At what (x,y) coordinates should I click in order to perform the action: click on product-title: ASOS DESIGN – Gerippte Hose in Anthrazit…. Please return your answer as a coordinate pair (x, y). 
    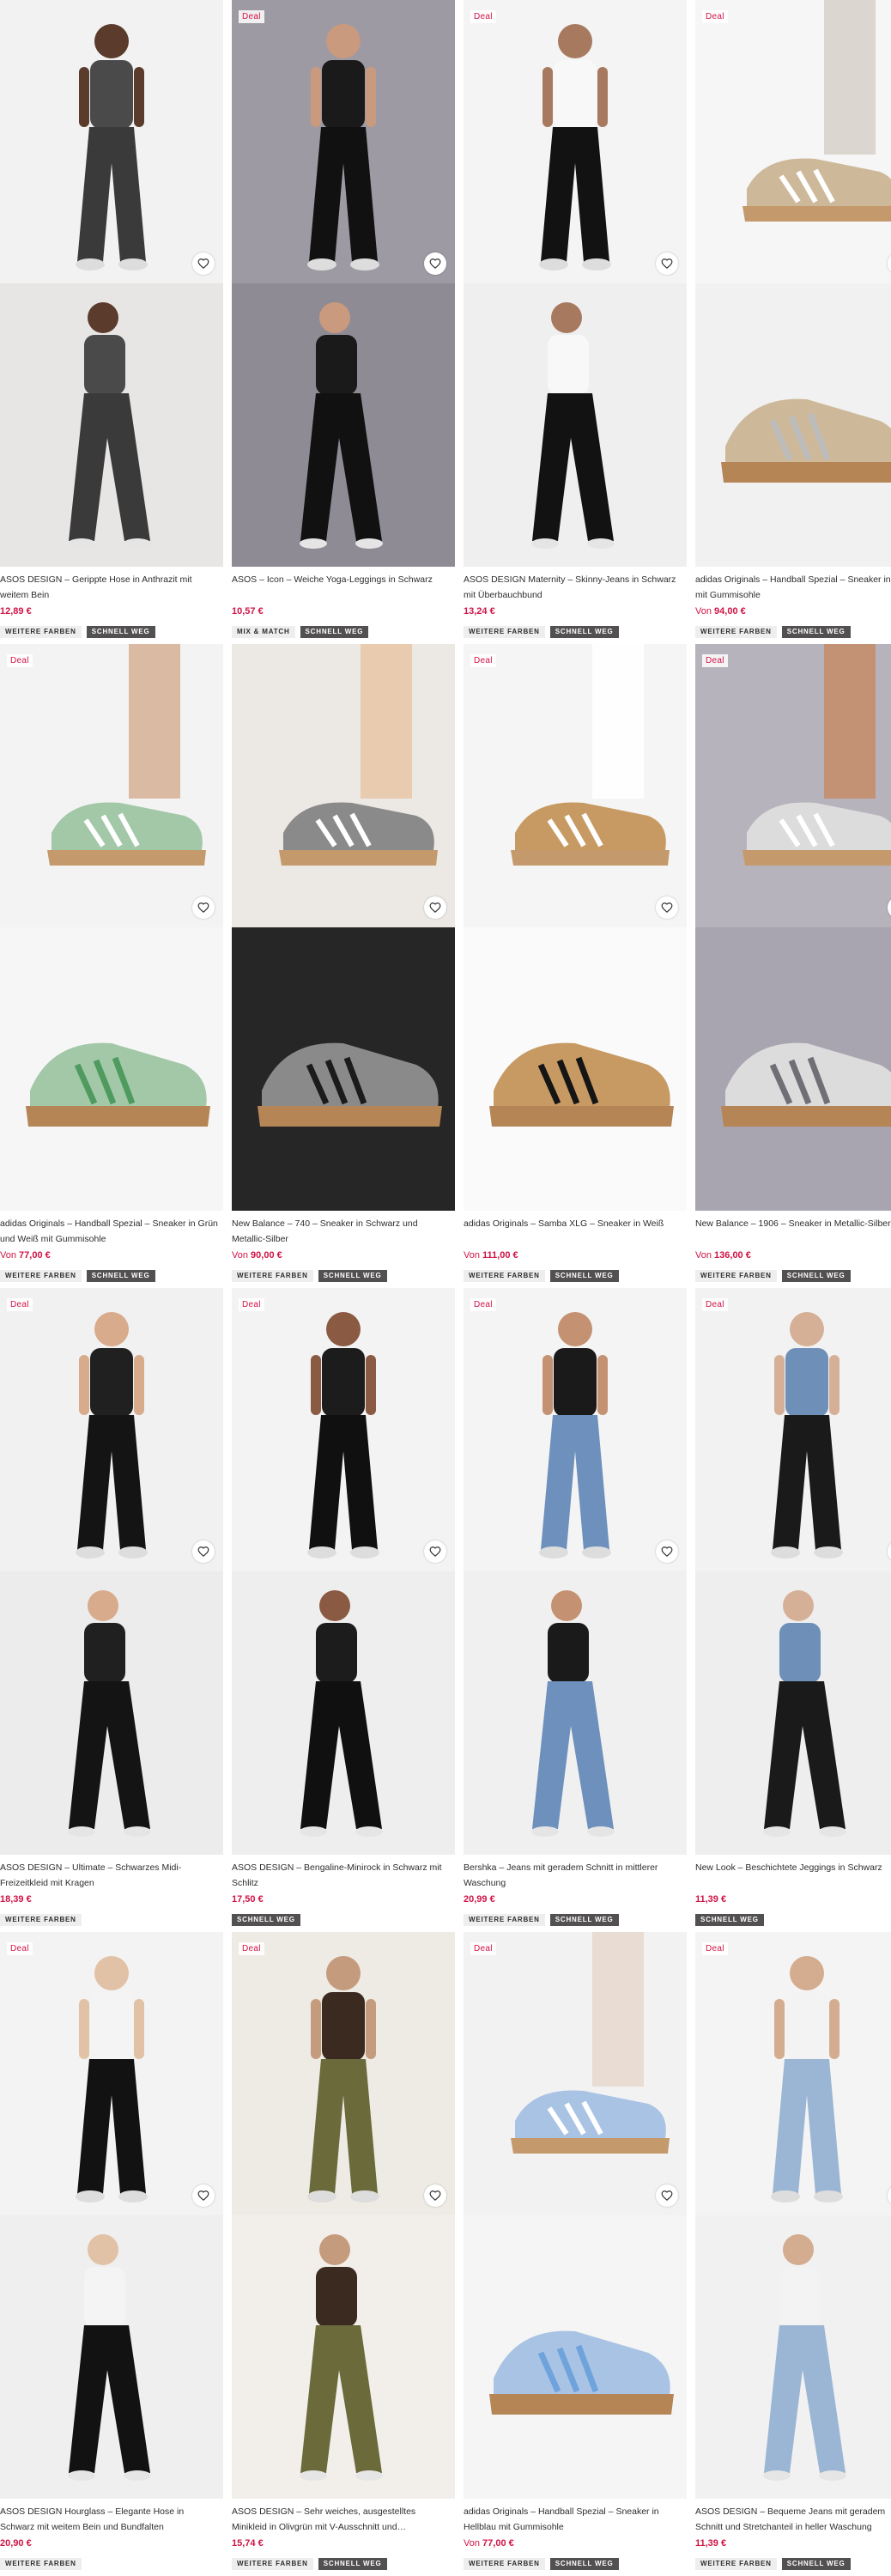
    Looking at the image, I should click on (111, 587).